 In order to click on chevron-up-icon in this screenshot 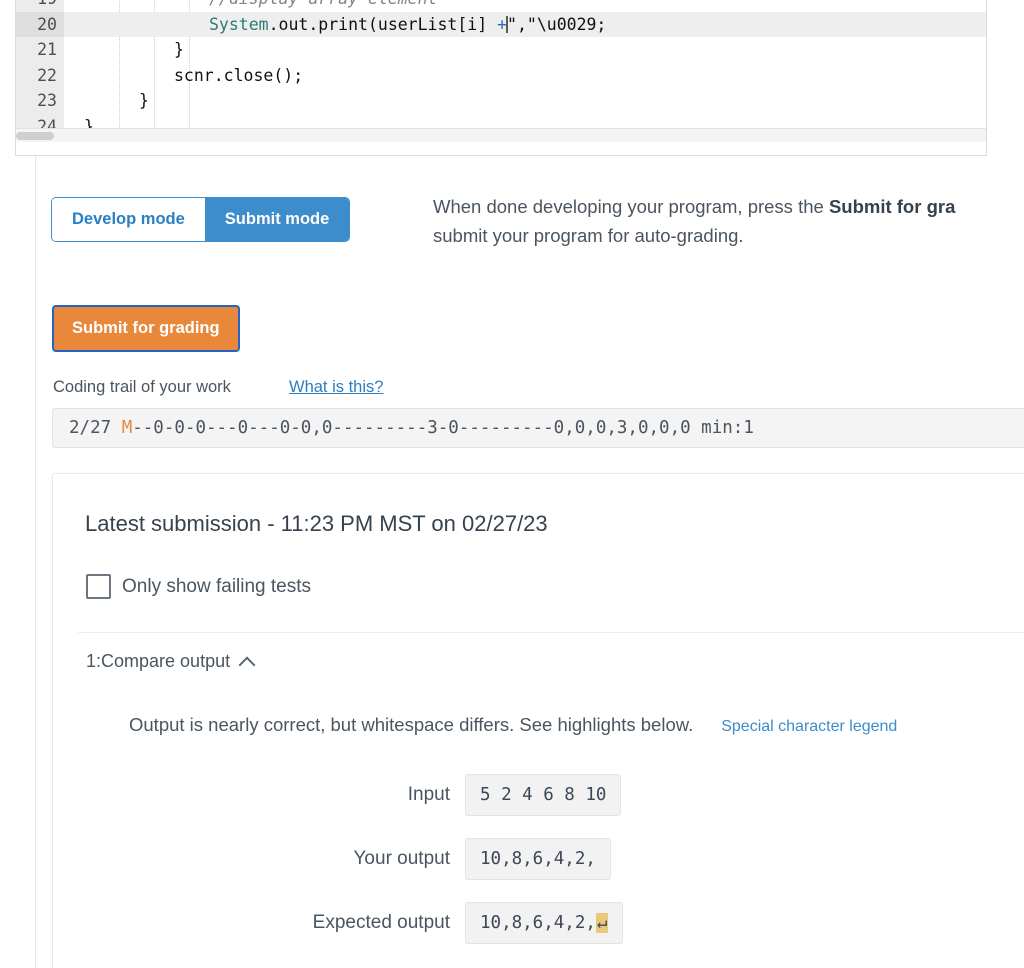, I will do `click(247, 661)`.